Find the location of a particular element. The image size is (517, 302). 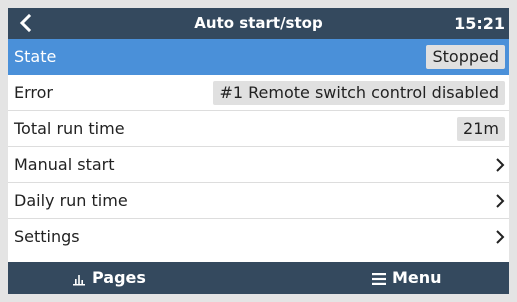

row-label: Daily run time is located at coordinates (71, 200).